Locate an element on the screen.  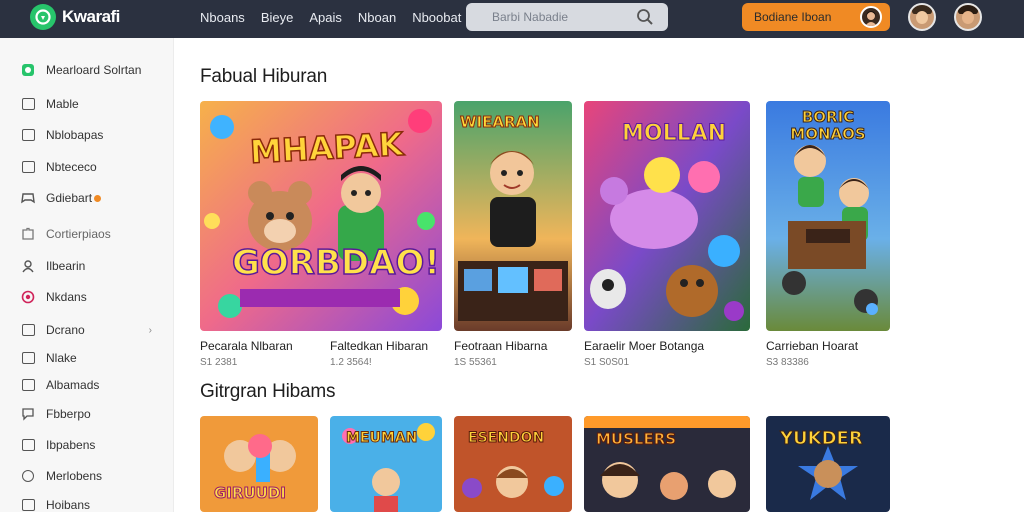
game-title: Carrieban Hoarat is located at coordinates (812, 346).